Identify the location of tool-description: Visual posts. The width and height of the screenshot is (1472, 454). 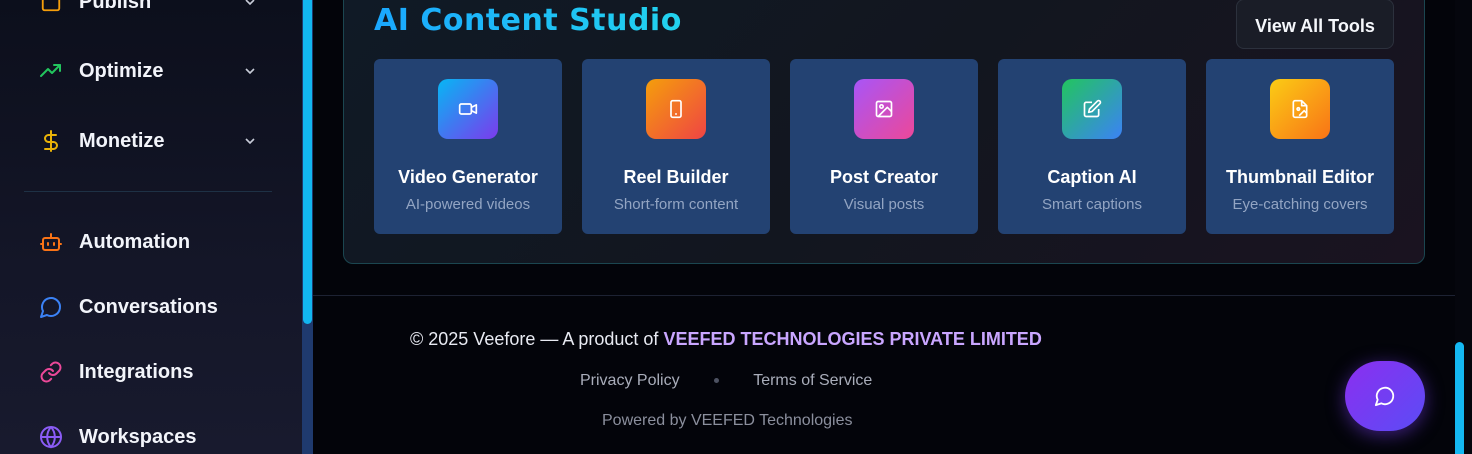
(884, 204).